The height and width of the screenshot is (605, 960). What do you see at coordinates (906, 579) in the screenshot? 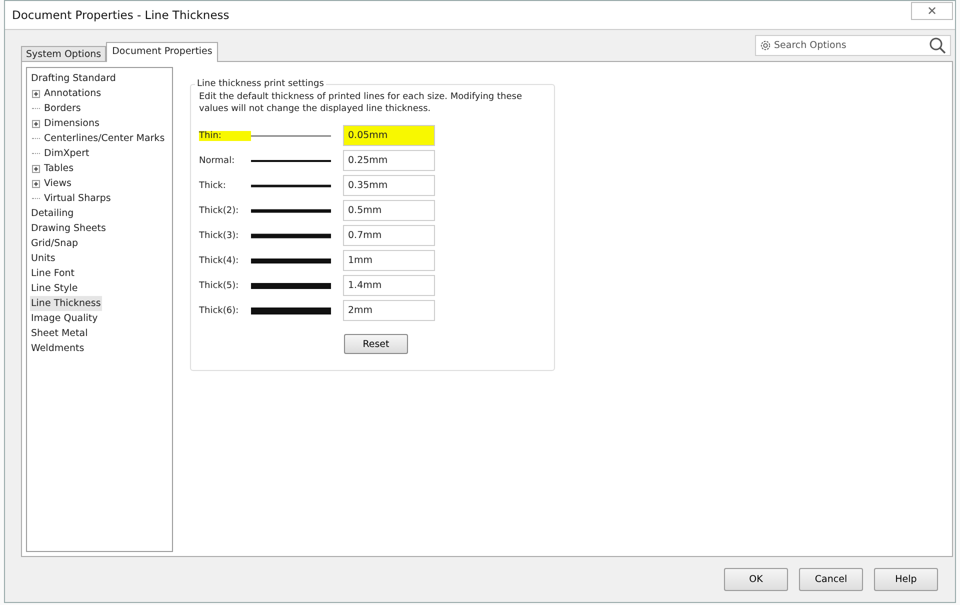
I see `dialog-button: Help` at bounding box center [906, 579].